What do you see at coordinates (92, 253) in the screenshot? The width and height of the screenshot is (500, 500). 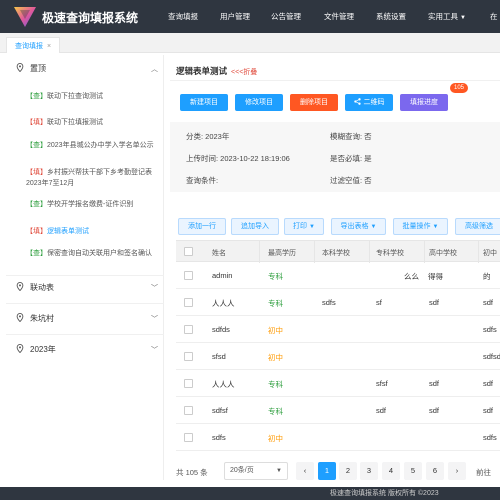 I see `sidebar-item-secure-query: 【查】保密查询自动关联用户和签名确认` at bounding box center [92, 253].